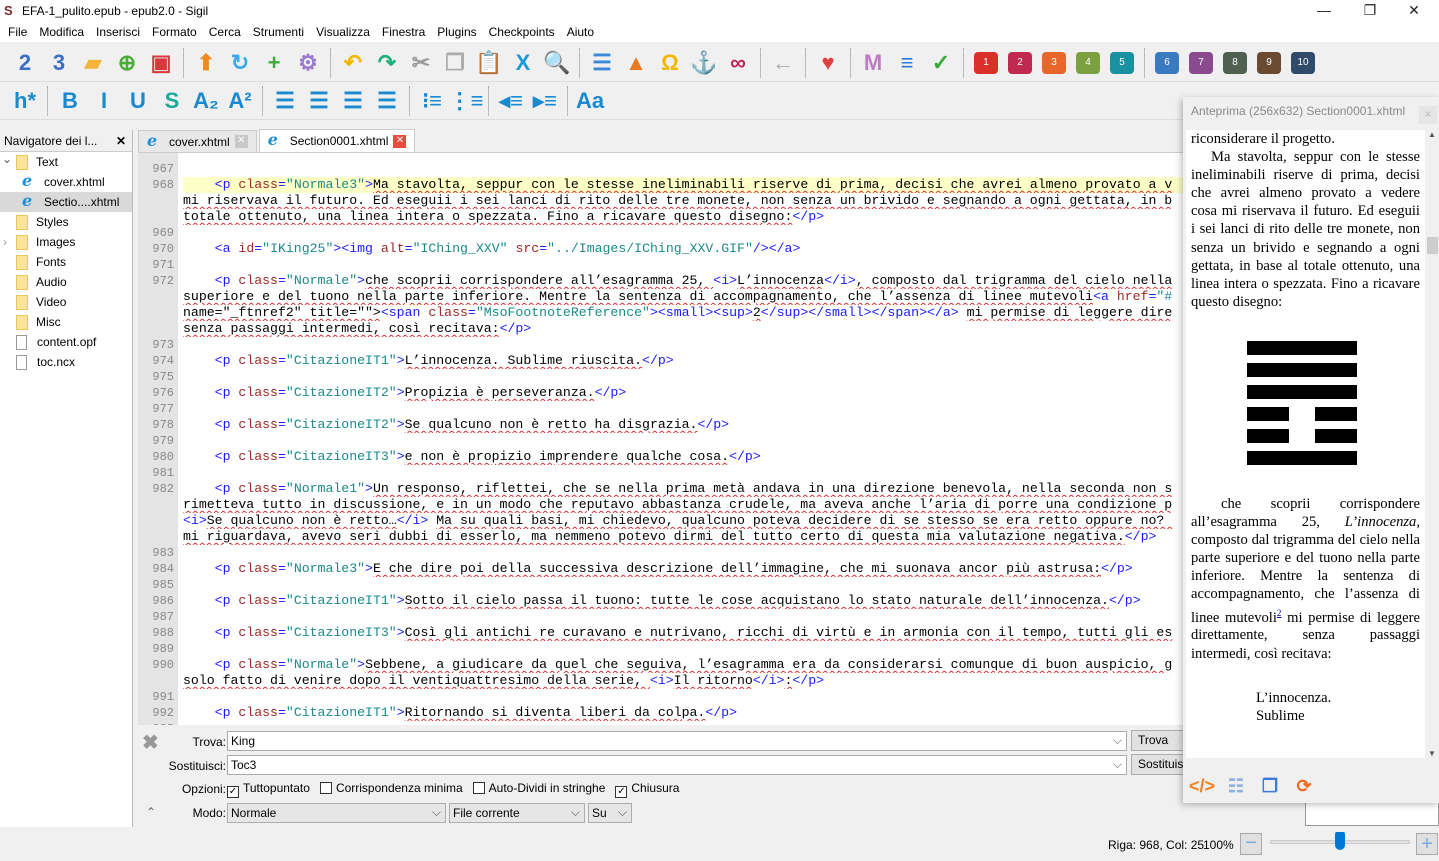 This screenshot has width=1439, height=861. I want to click on code-line: 979, so click(660, 441).